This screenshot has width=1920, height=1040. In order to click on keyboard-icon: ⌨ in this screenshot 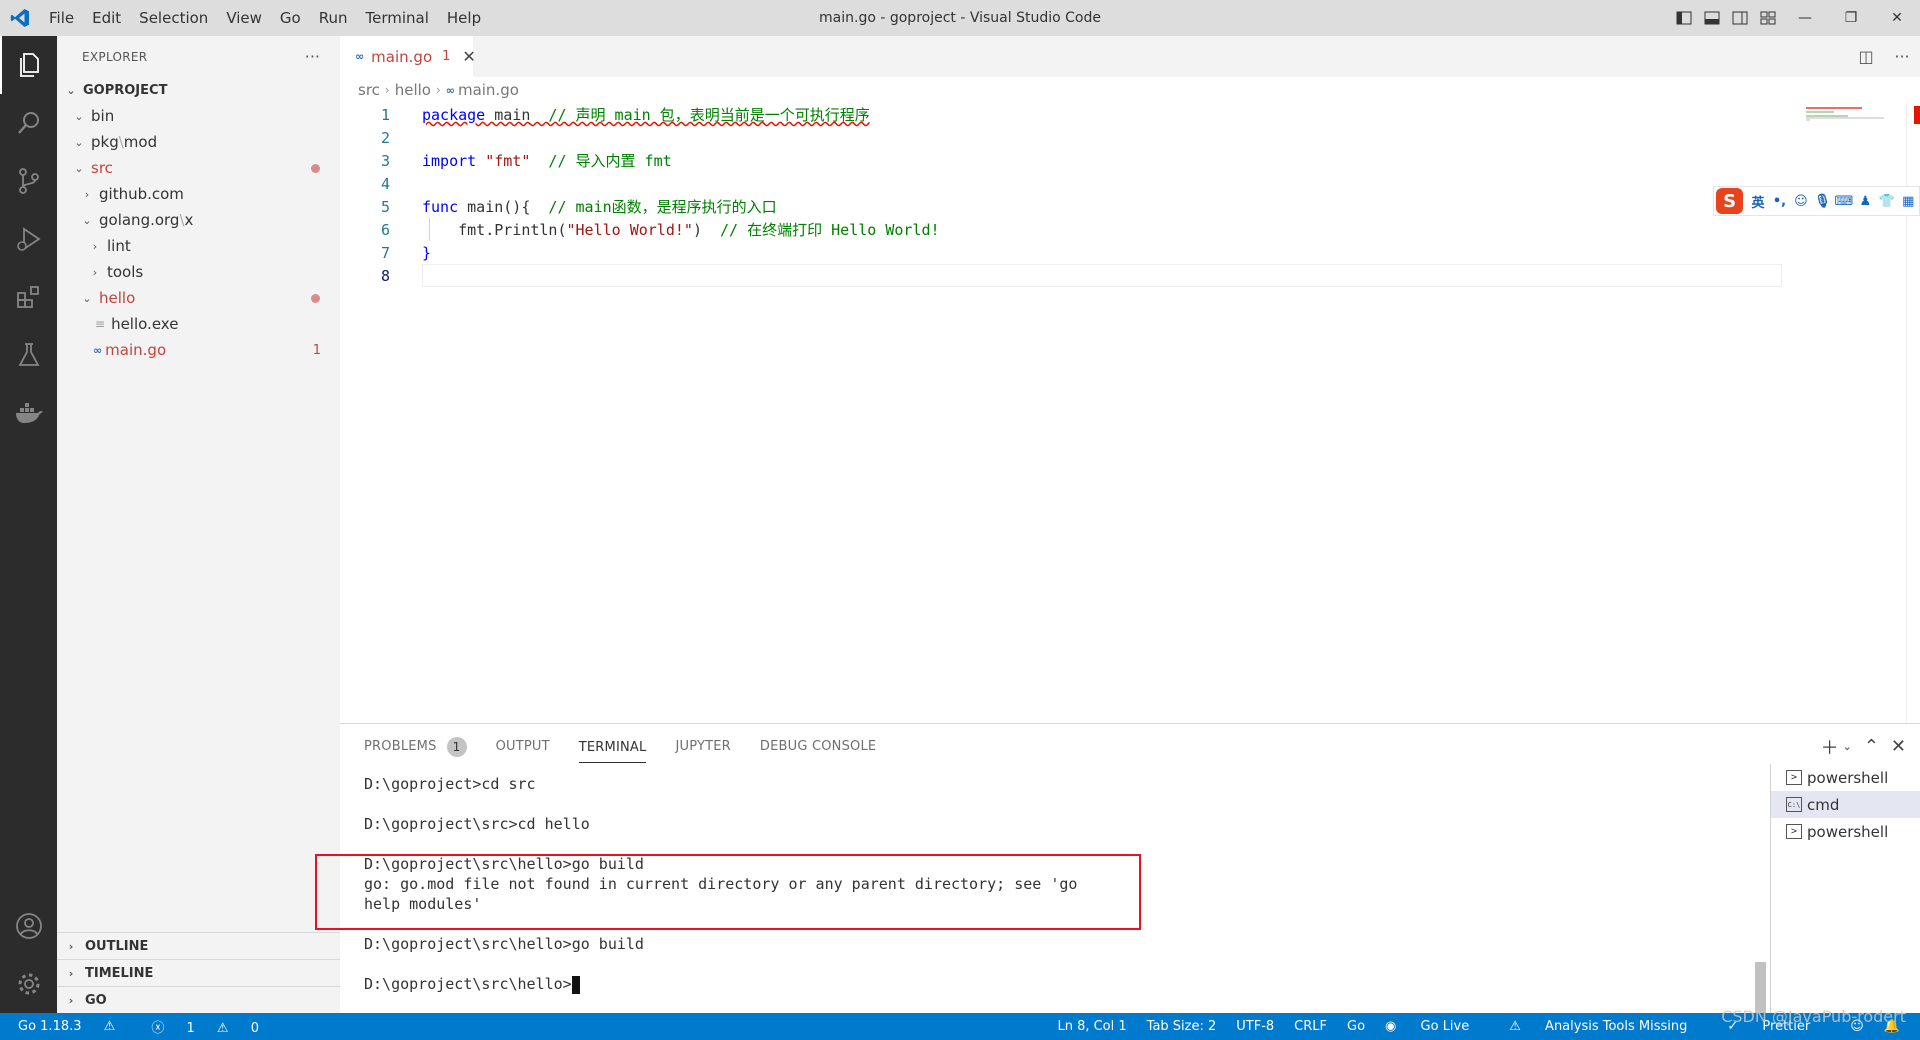, I will do `click(1843, 201)`.